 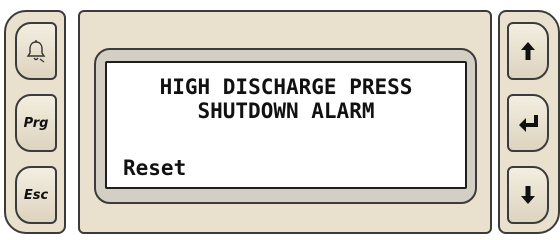 I want to click on left-keypad: Prg Esc, so click(x=35, y=122).